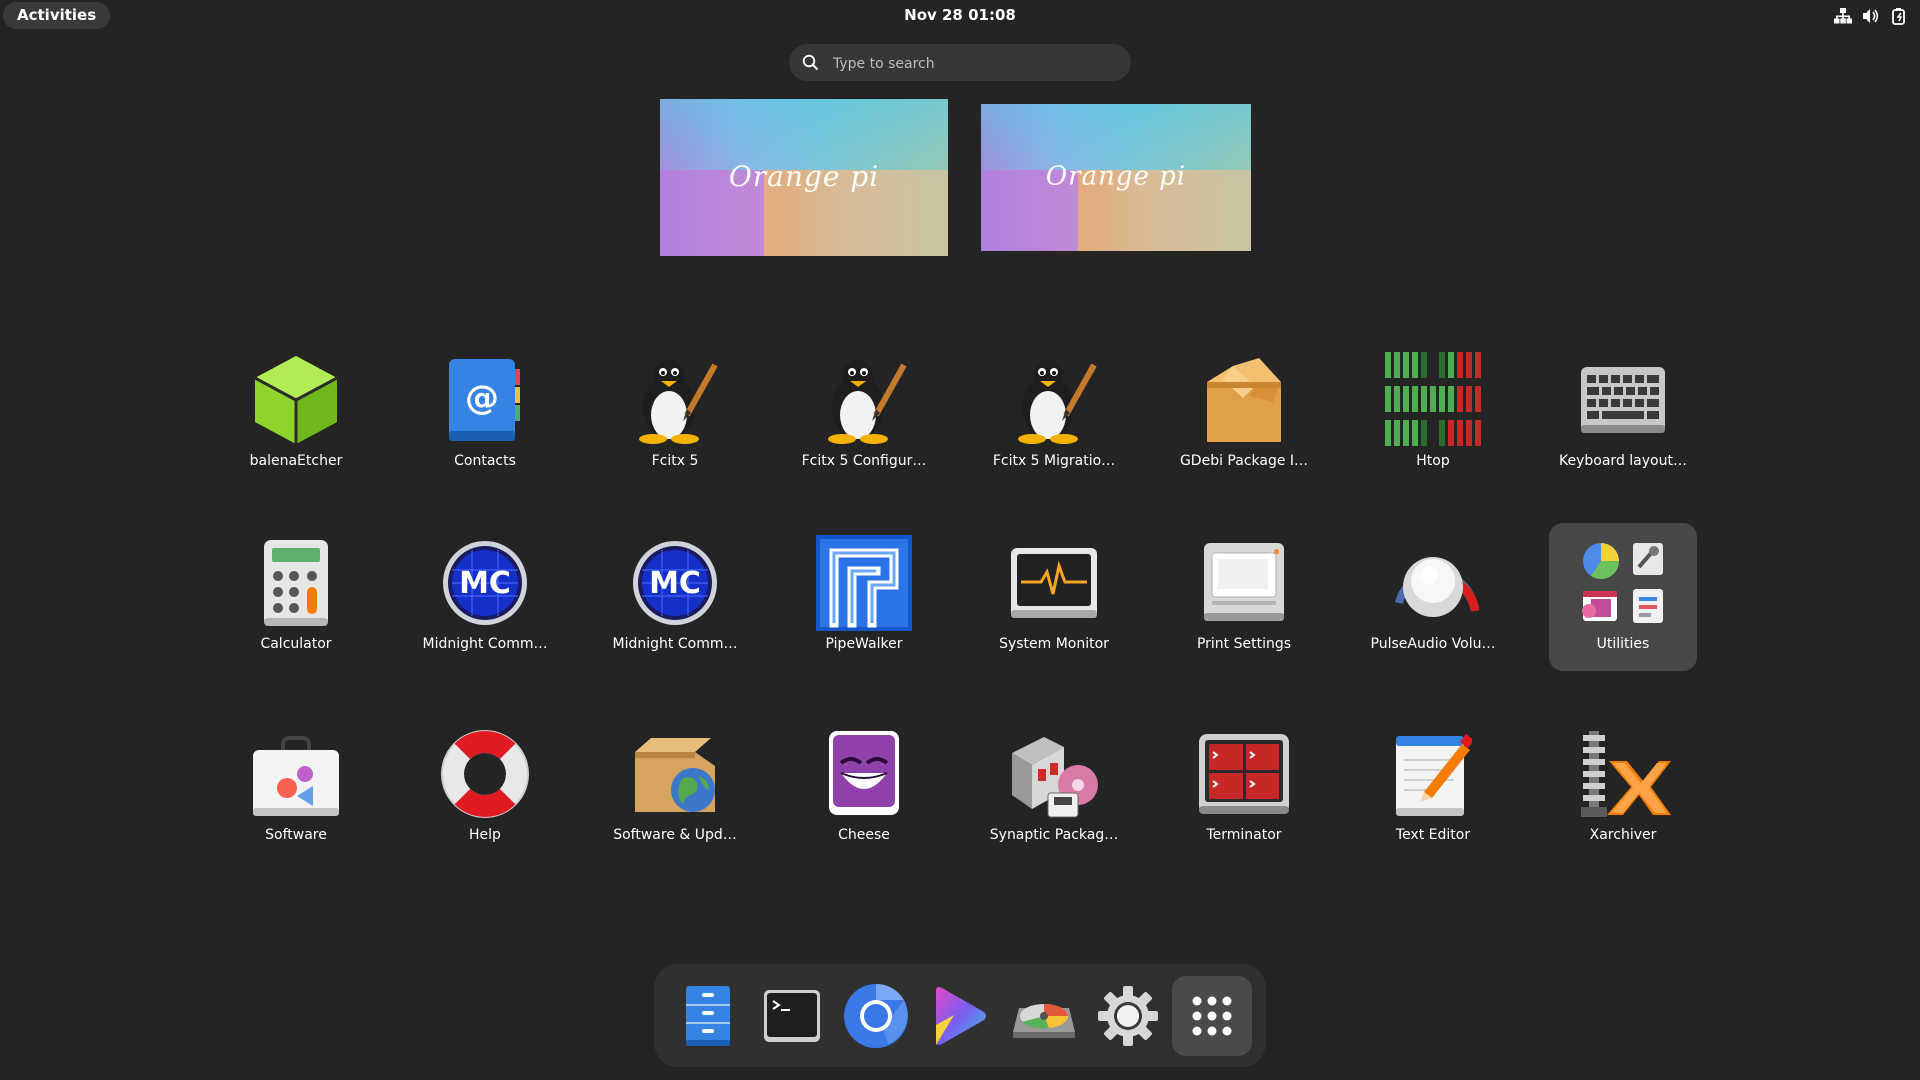 Image resolution: width=1920 pixels, height=1080 pixels. What do you see at coordinates (485, 461) in the screenshot?
I see `app-label: Contacts` at bounding box center [485, 461].